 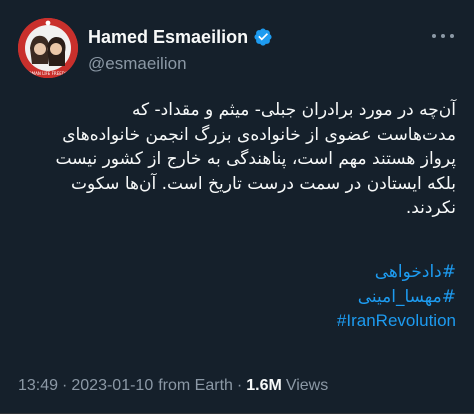 I want to click on avatar-image: WOMAN LIFE FREEDOM, so click(x=48, y=48).